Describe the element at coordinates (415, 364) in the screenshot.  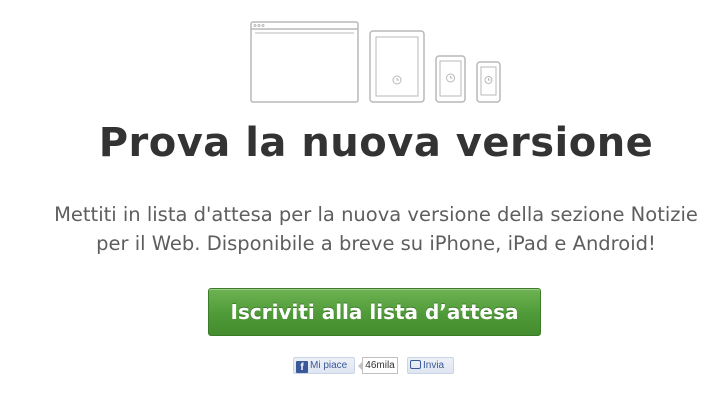
I see `speech-bubble-icon` at that location.